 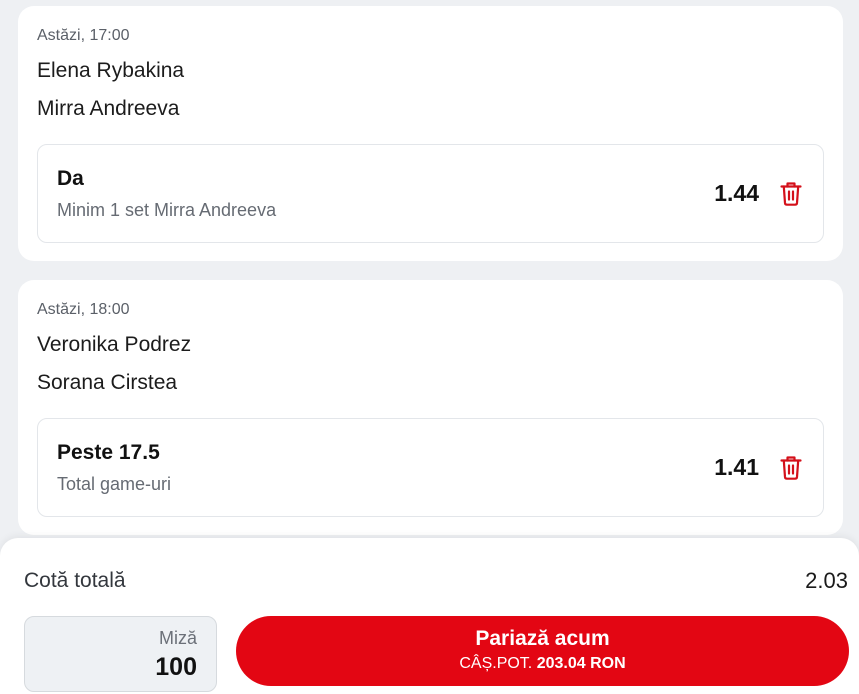 What do you see at coordinates (114, 344) in the screenshot?
I see `player-home: Veronika Podrez` at bounding box center [114, 344].